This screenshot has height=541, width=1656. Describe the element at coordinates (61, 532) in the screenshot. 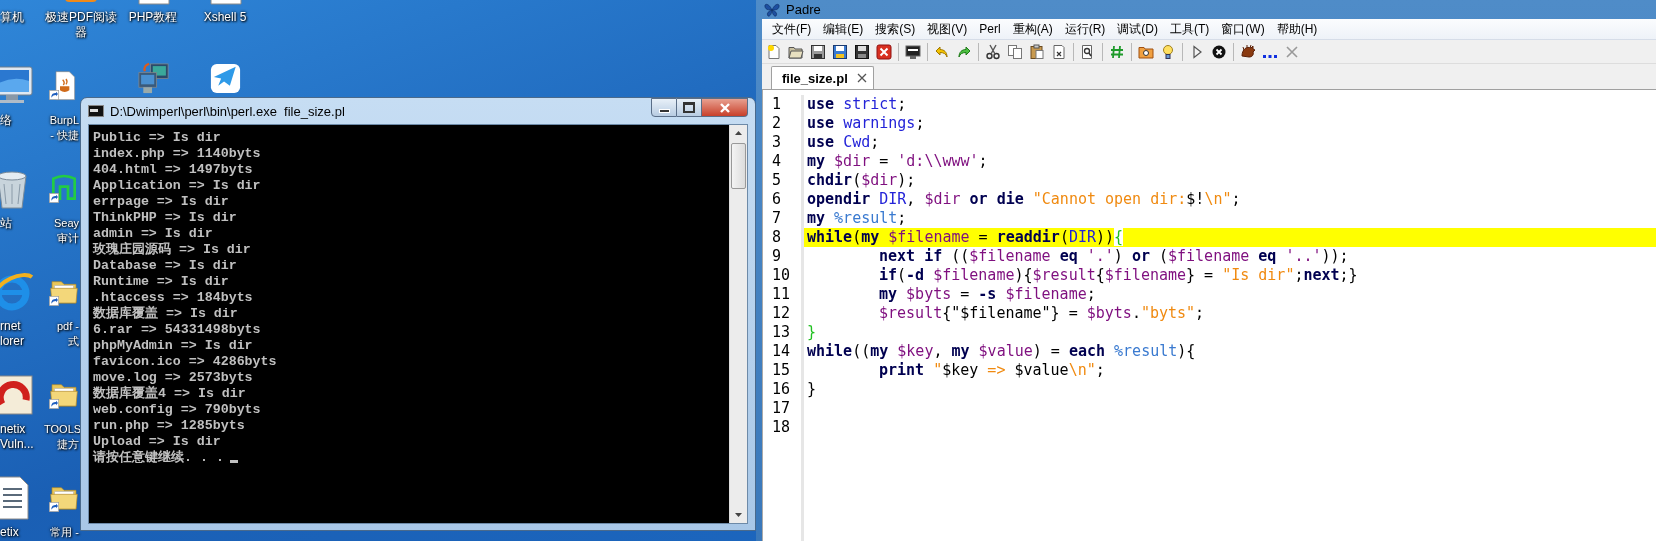

I see `desktop-icon-label: 常用 -` at that location.